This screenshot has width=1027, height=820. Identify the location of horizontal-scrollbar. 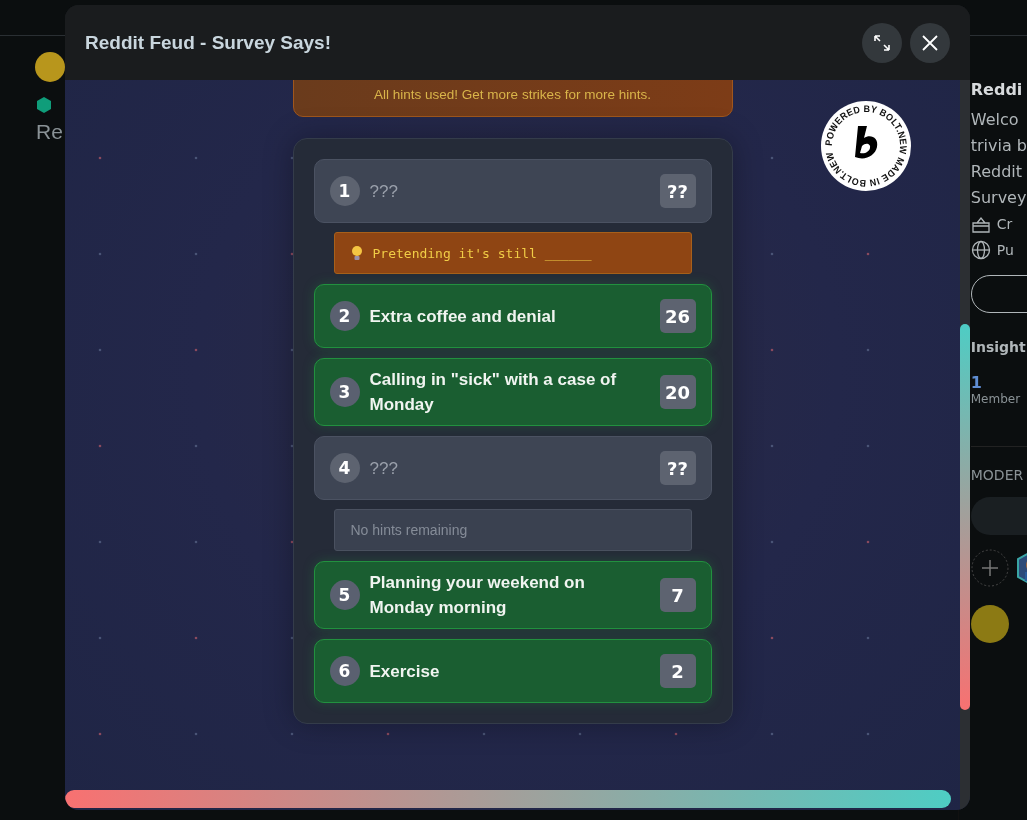
(508, 799).